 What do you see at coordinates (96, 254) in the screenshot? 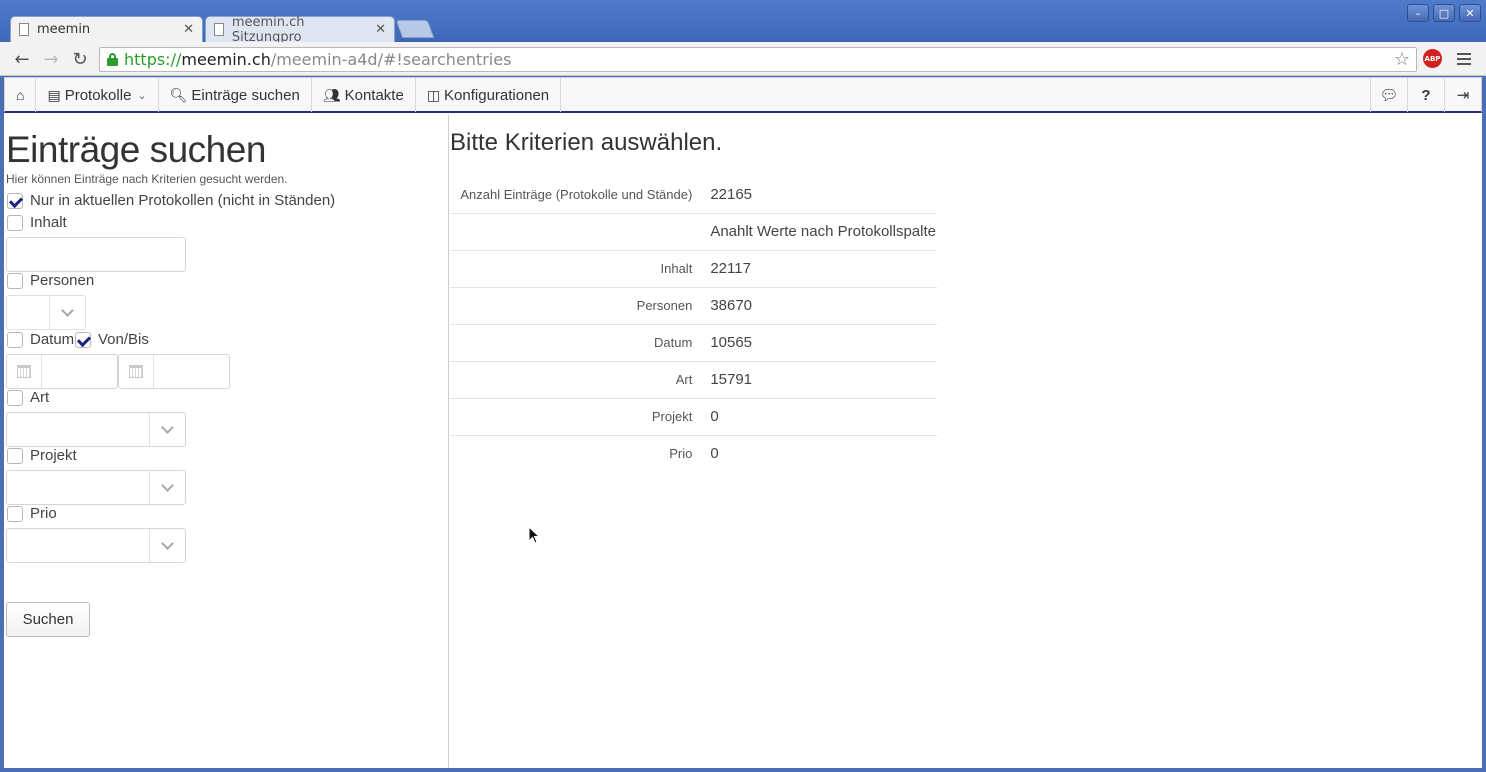
I see `inhalt-input` at bounding box center [96, 254].